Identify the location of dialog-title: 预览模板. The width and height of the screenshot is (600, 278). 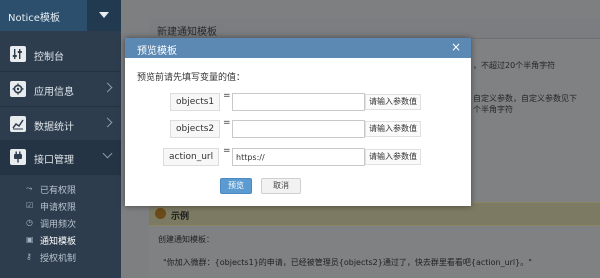
(157, 51).